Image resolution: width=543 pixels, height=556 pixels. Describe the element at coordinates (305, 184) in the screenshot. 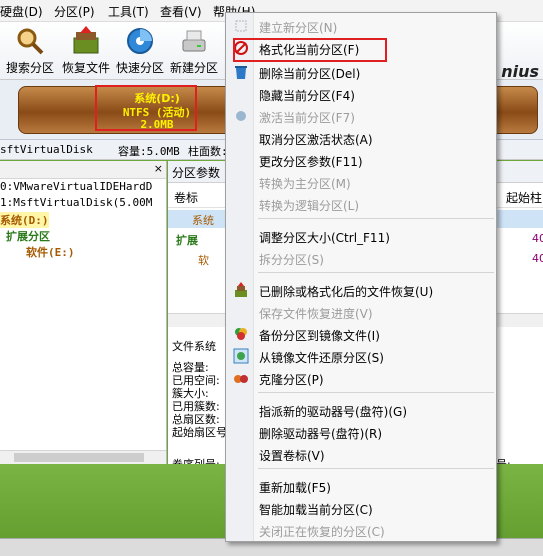

I see `menu-item-label: 转换为主分区(M)` at that location.